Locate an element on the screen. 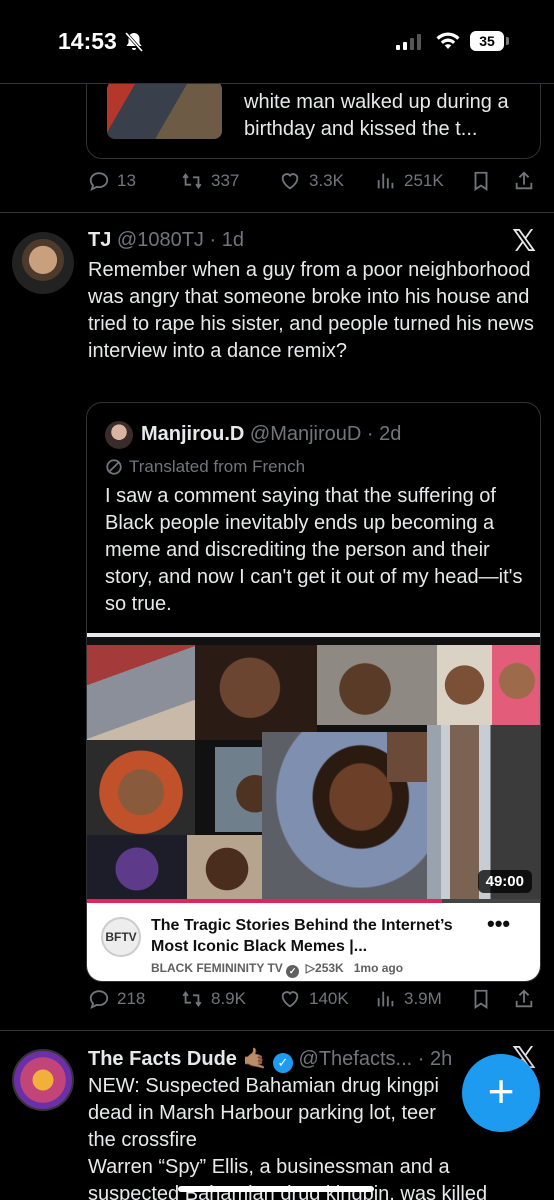 Image resolution: width=554 pixels, height=1200 pixels. post-time: · 2h is located at coordinates (435, 1059).